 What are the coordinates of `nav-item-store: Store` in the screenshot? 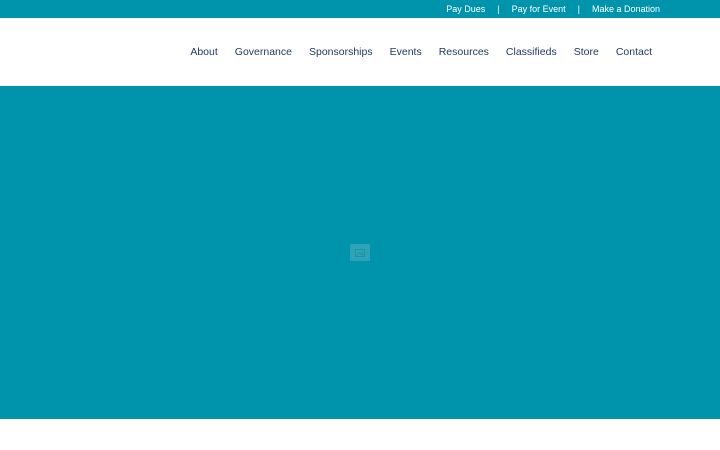 It's located at (586, 52).